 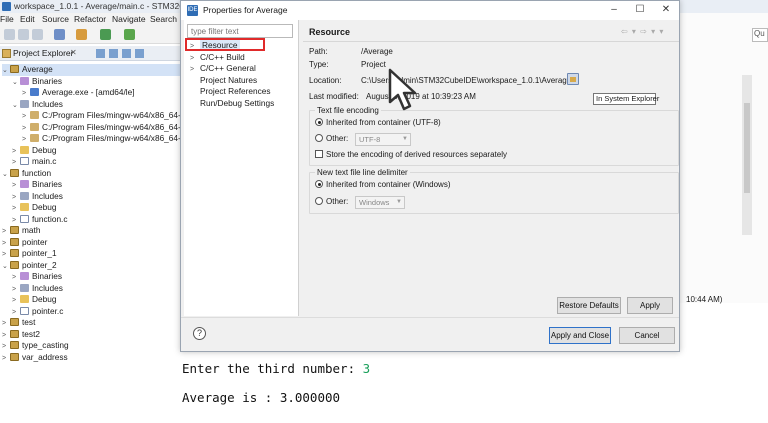 I want to click on save-icon, so click(x=23, y=34).